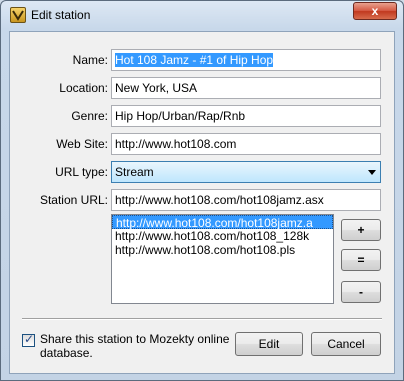 This screenshot has width=404, height=381. I want to click on checkmark-icon: ✓, so click(29, 339).